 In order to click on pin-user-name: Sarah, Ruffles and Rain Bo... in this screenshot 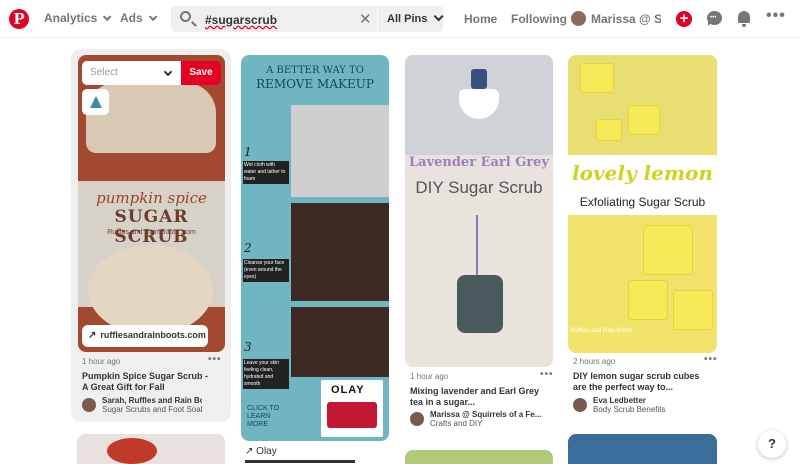, I will do `click(152, 400)`.